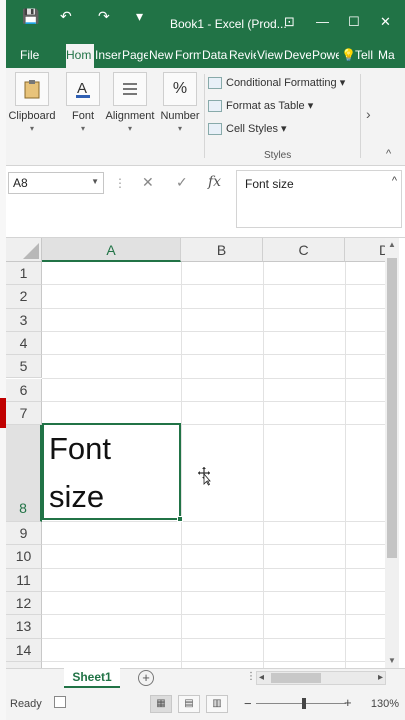 This screenshot has width=405, height=720. Describe the element at coordinates (95, 181) in the screenshot. I see `chevron-down-icon: ▼` at that location.